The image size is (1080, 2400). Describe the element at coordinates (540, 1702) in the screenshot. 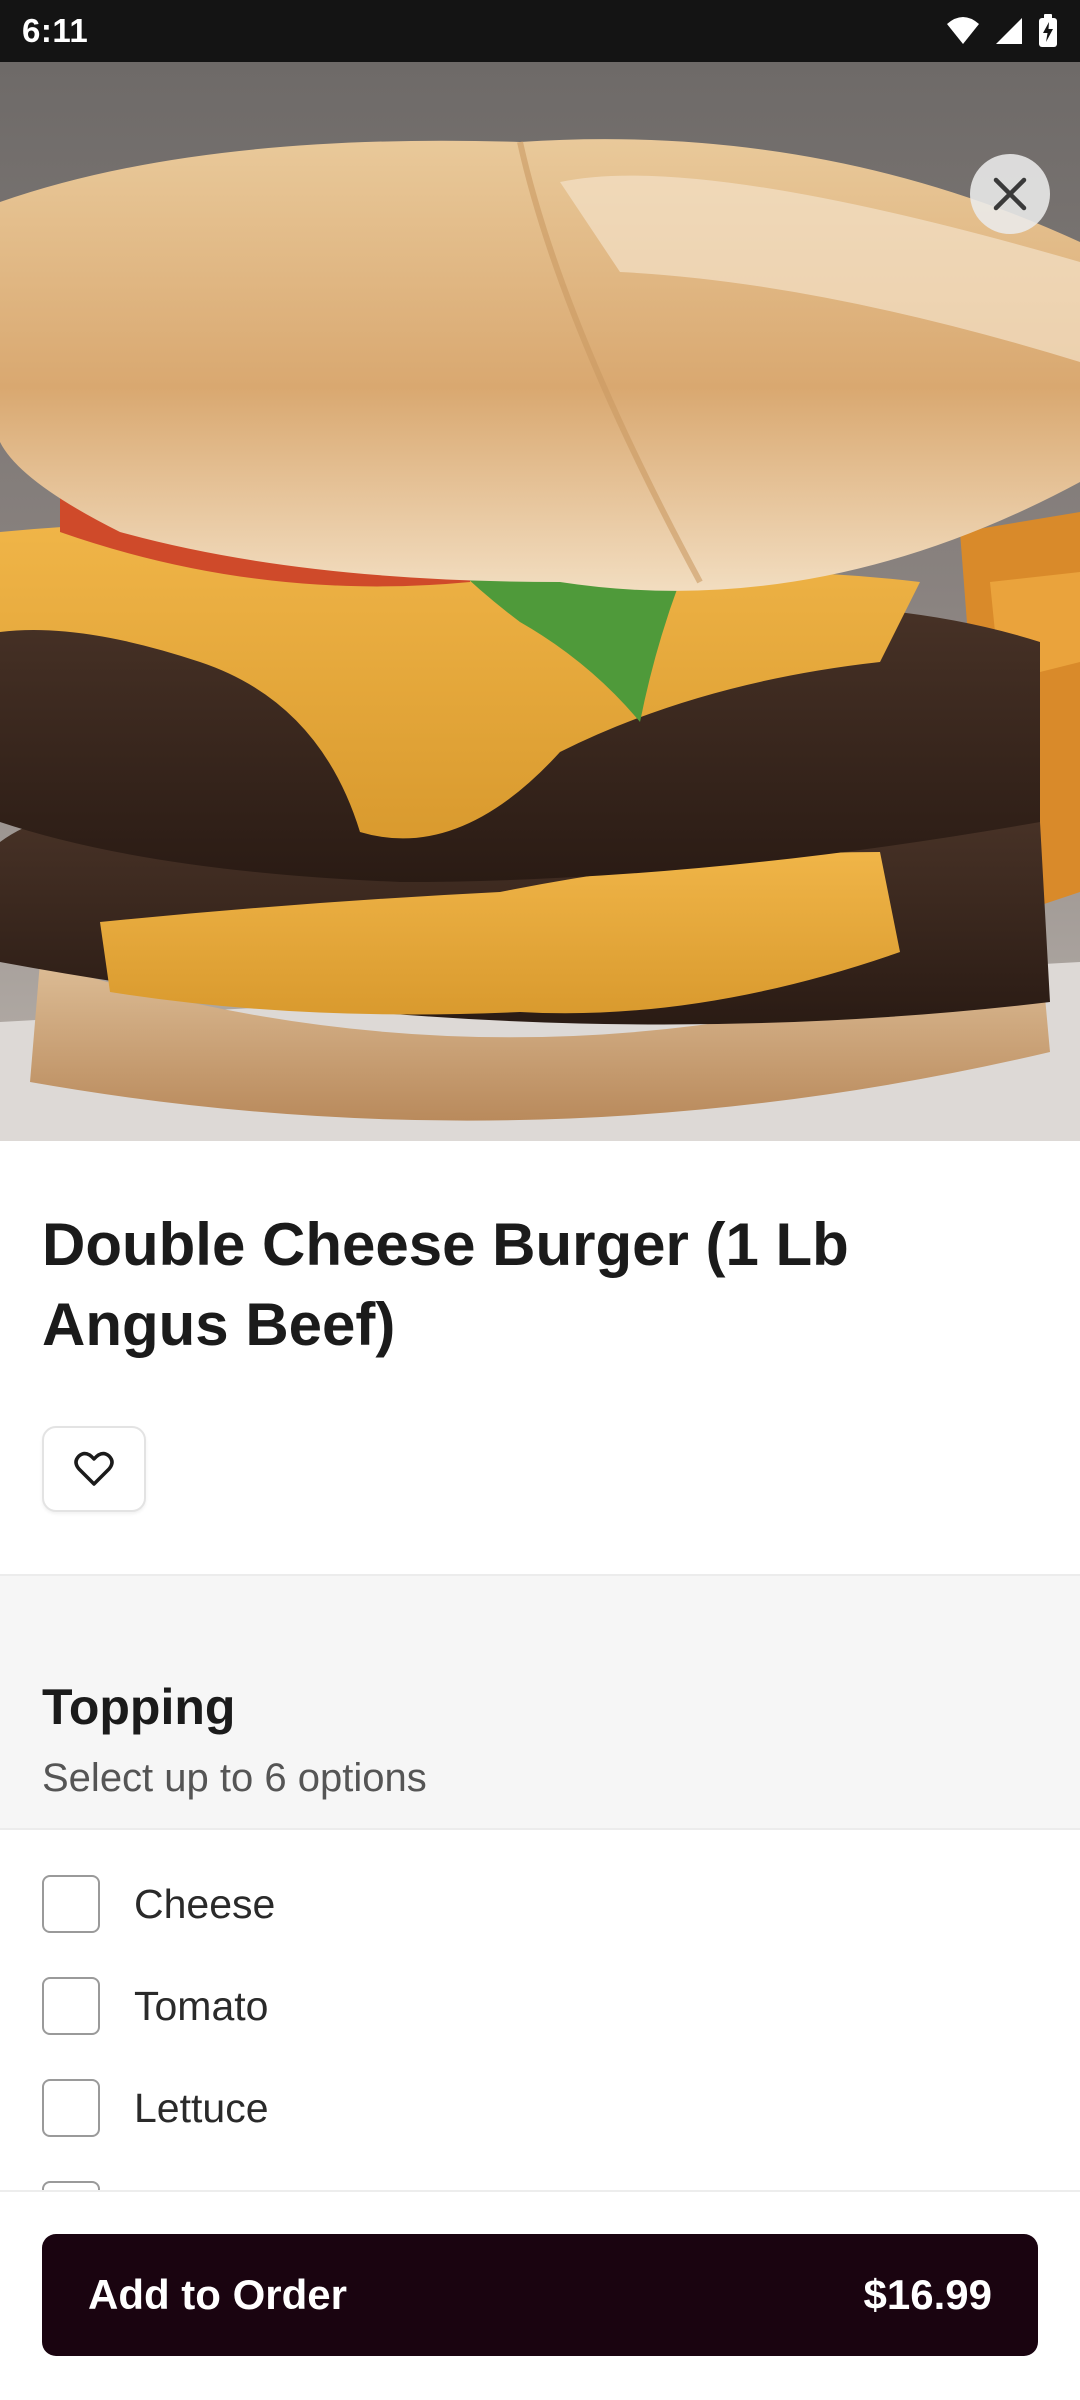

I see `topping-section-header: Topping Select up to 6 options` at that location.